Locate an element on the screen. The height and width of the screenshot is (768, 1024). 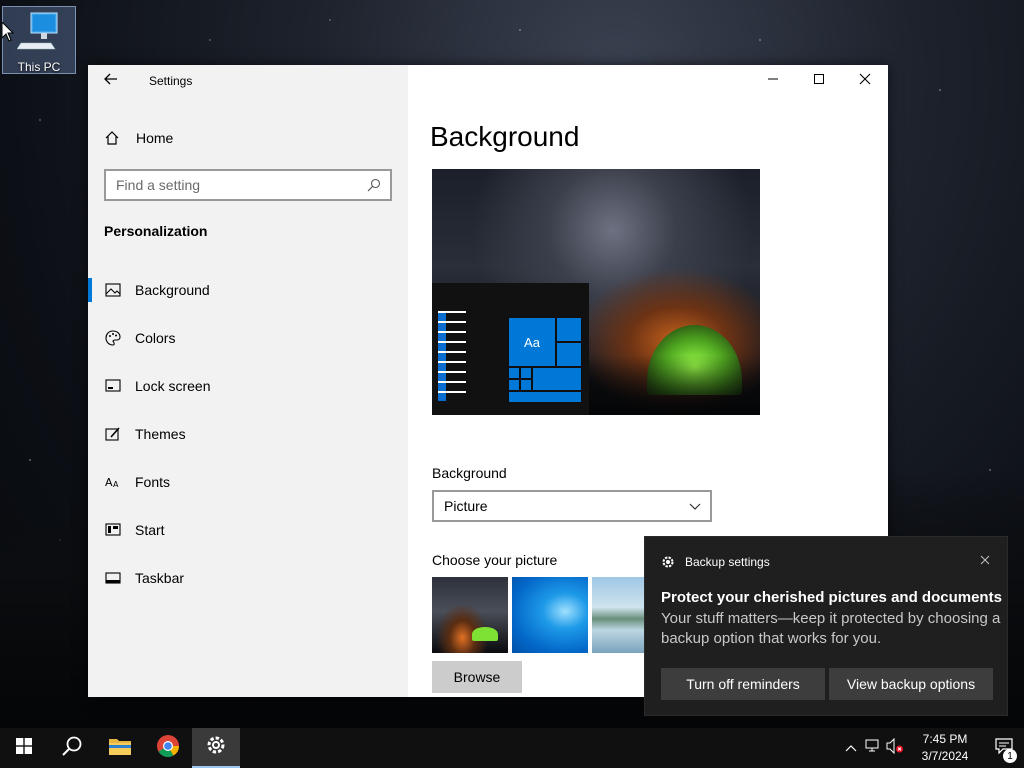
sidebar-item-themes: Themes is located at coordinates (248, 434).